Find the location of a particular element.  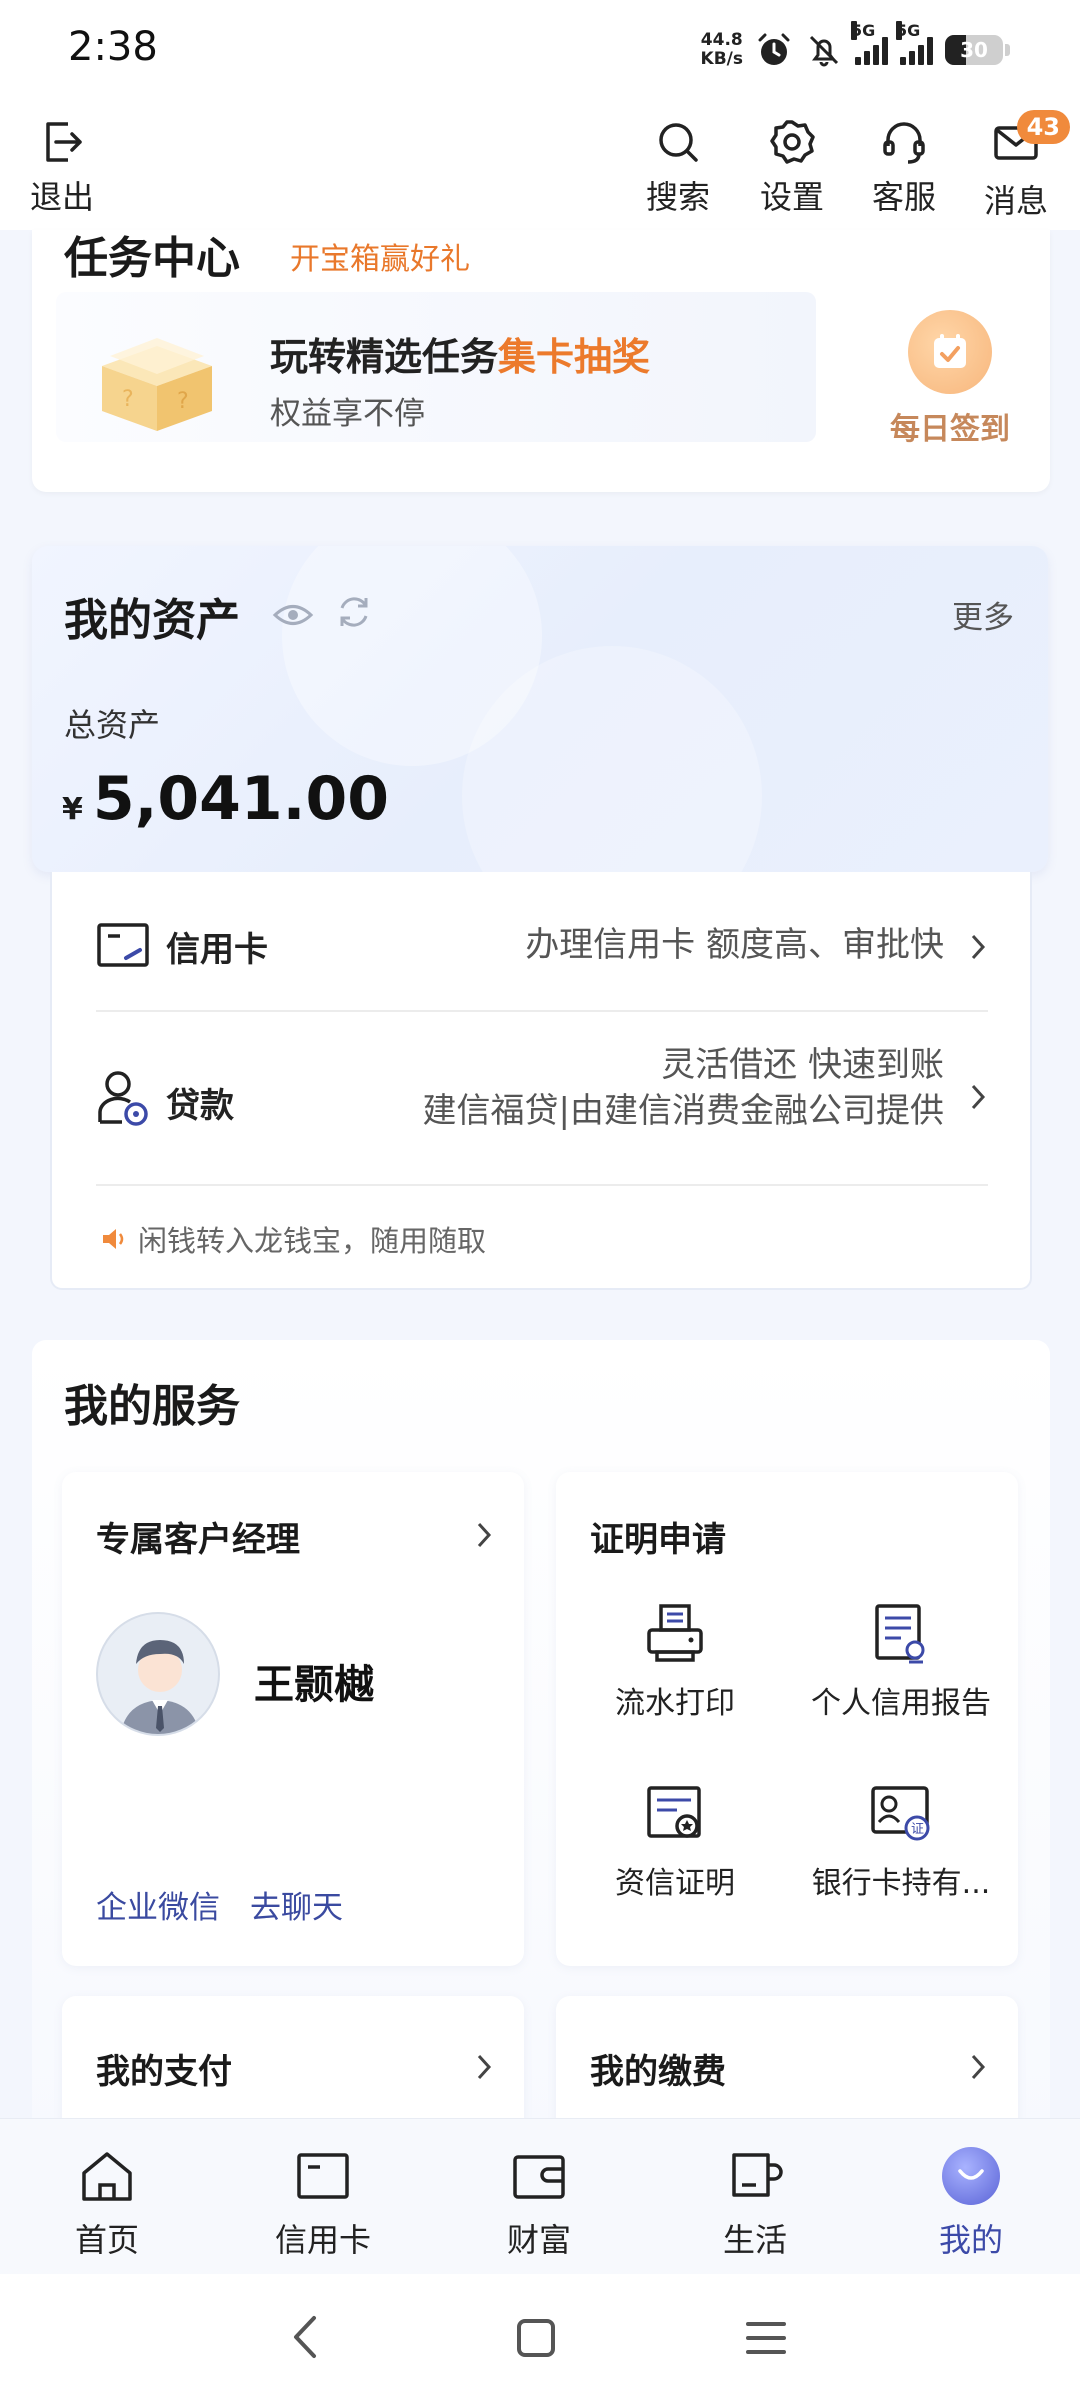

search-icon is located at coordinates (678, 142).